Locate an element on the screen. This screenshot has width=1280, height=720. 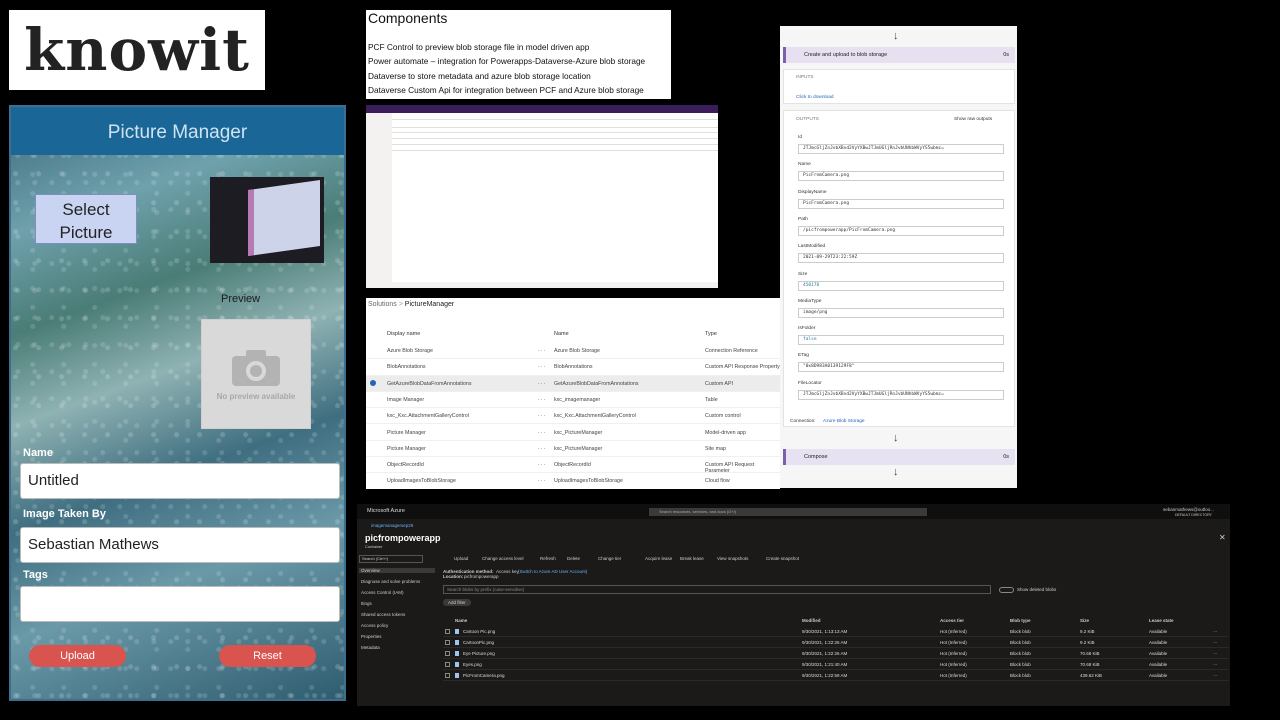
close-icon: ✕ is located at coordinates (1222, 537).